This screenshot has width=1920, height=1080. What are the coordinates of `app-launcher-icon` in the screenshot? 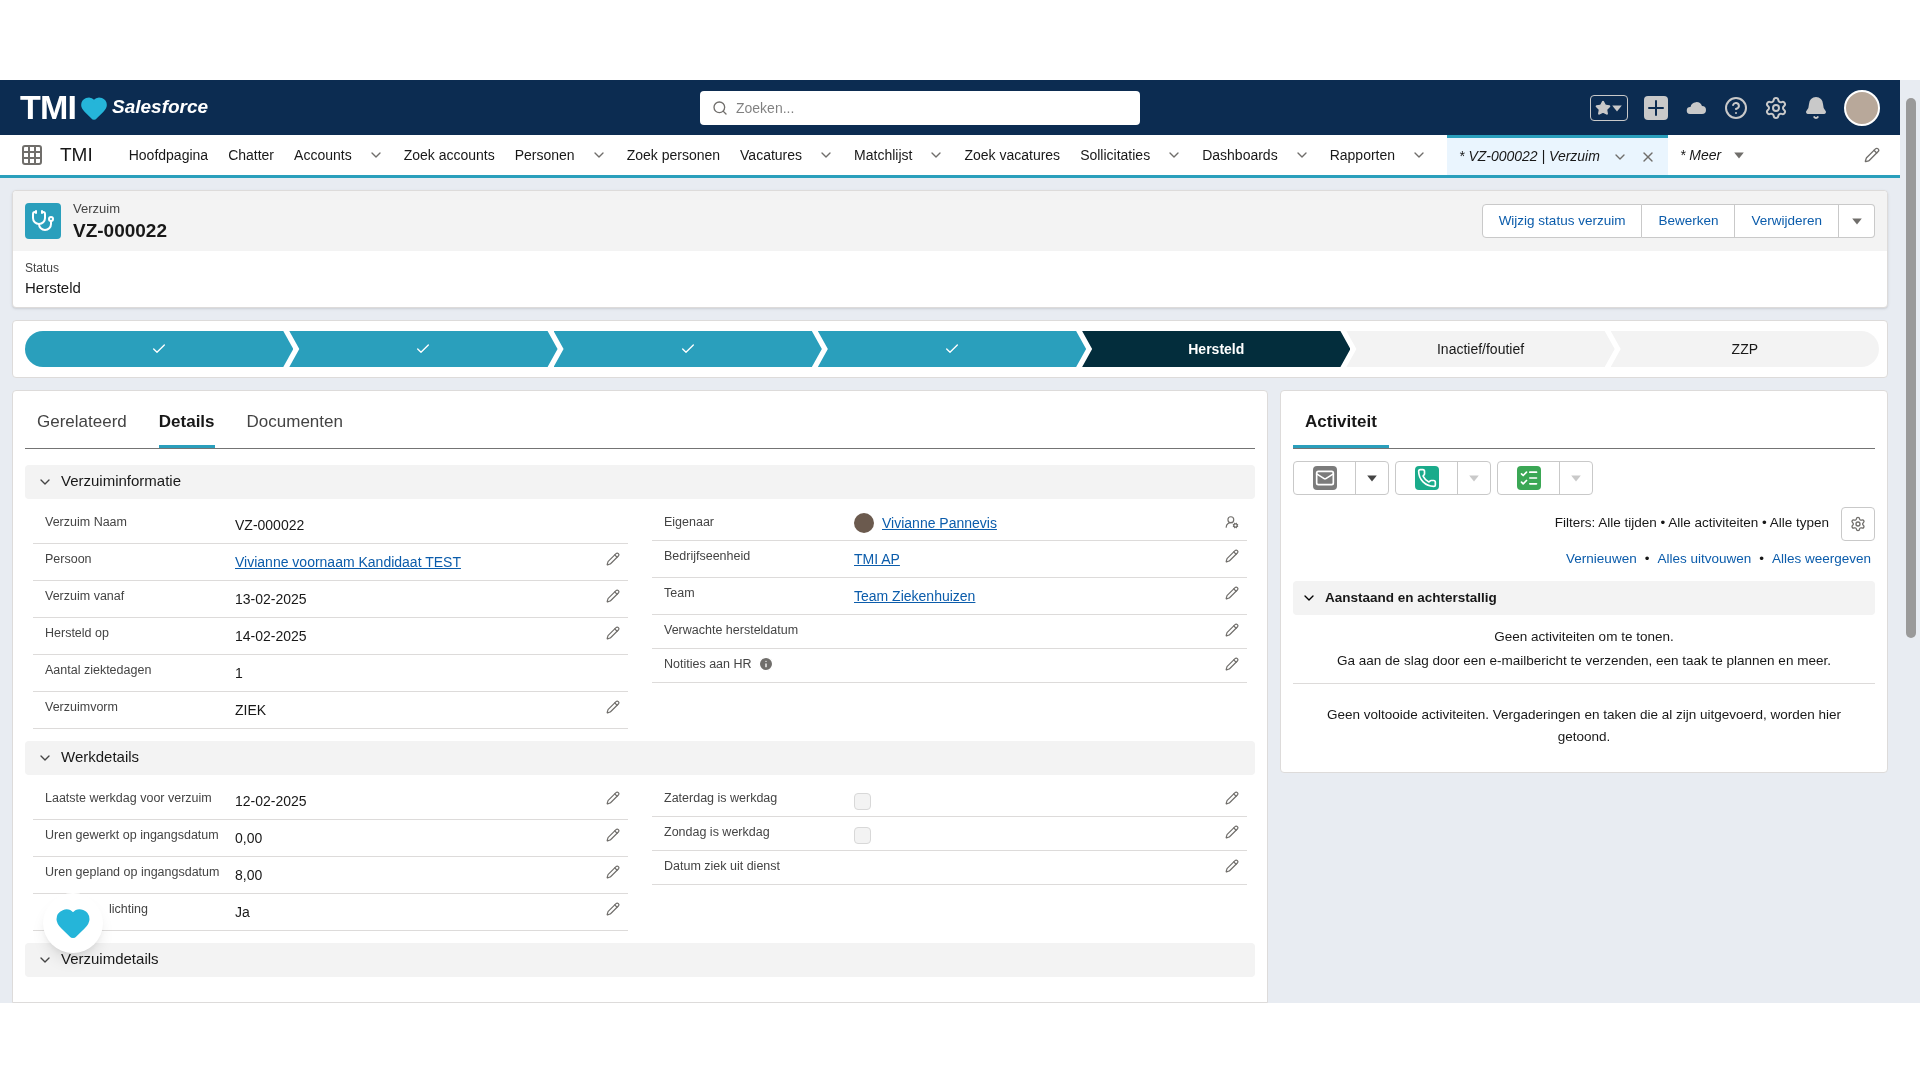 It's located at (32, 155).